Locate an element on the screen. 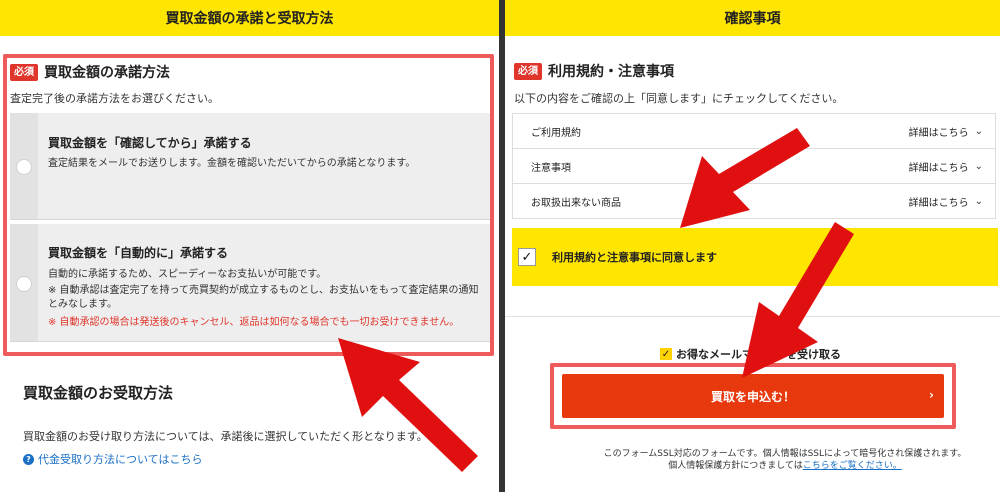  right-panel-header: 確認事項 is located at coordinates (752, 18).